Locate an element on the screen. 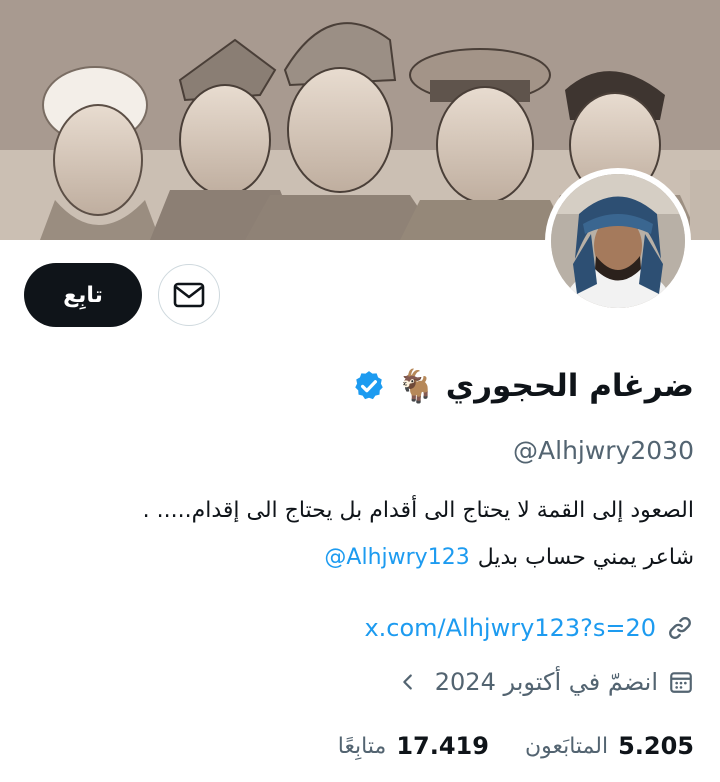 This screenshot has width=720, height=782. message-button is located at coordinates (189, 295).